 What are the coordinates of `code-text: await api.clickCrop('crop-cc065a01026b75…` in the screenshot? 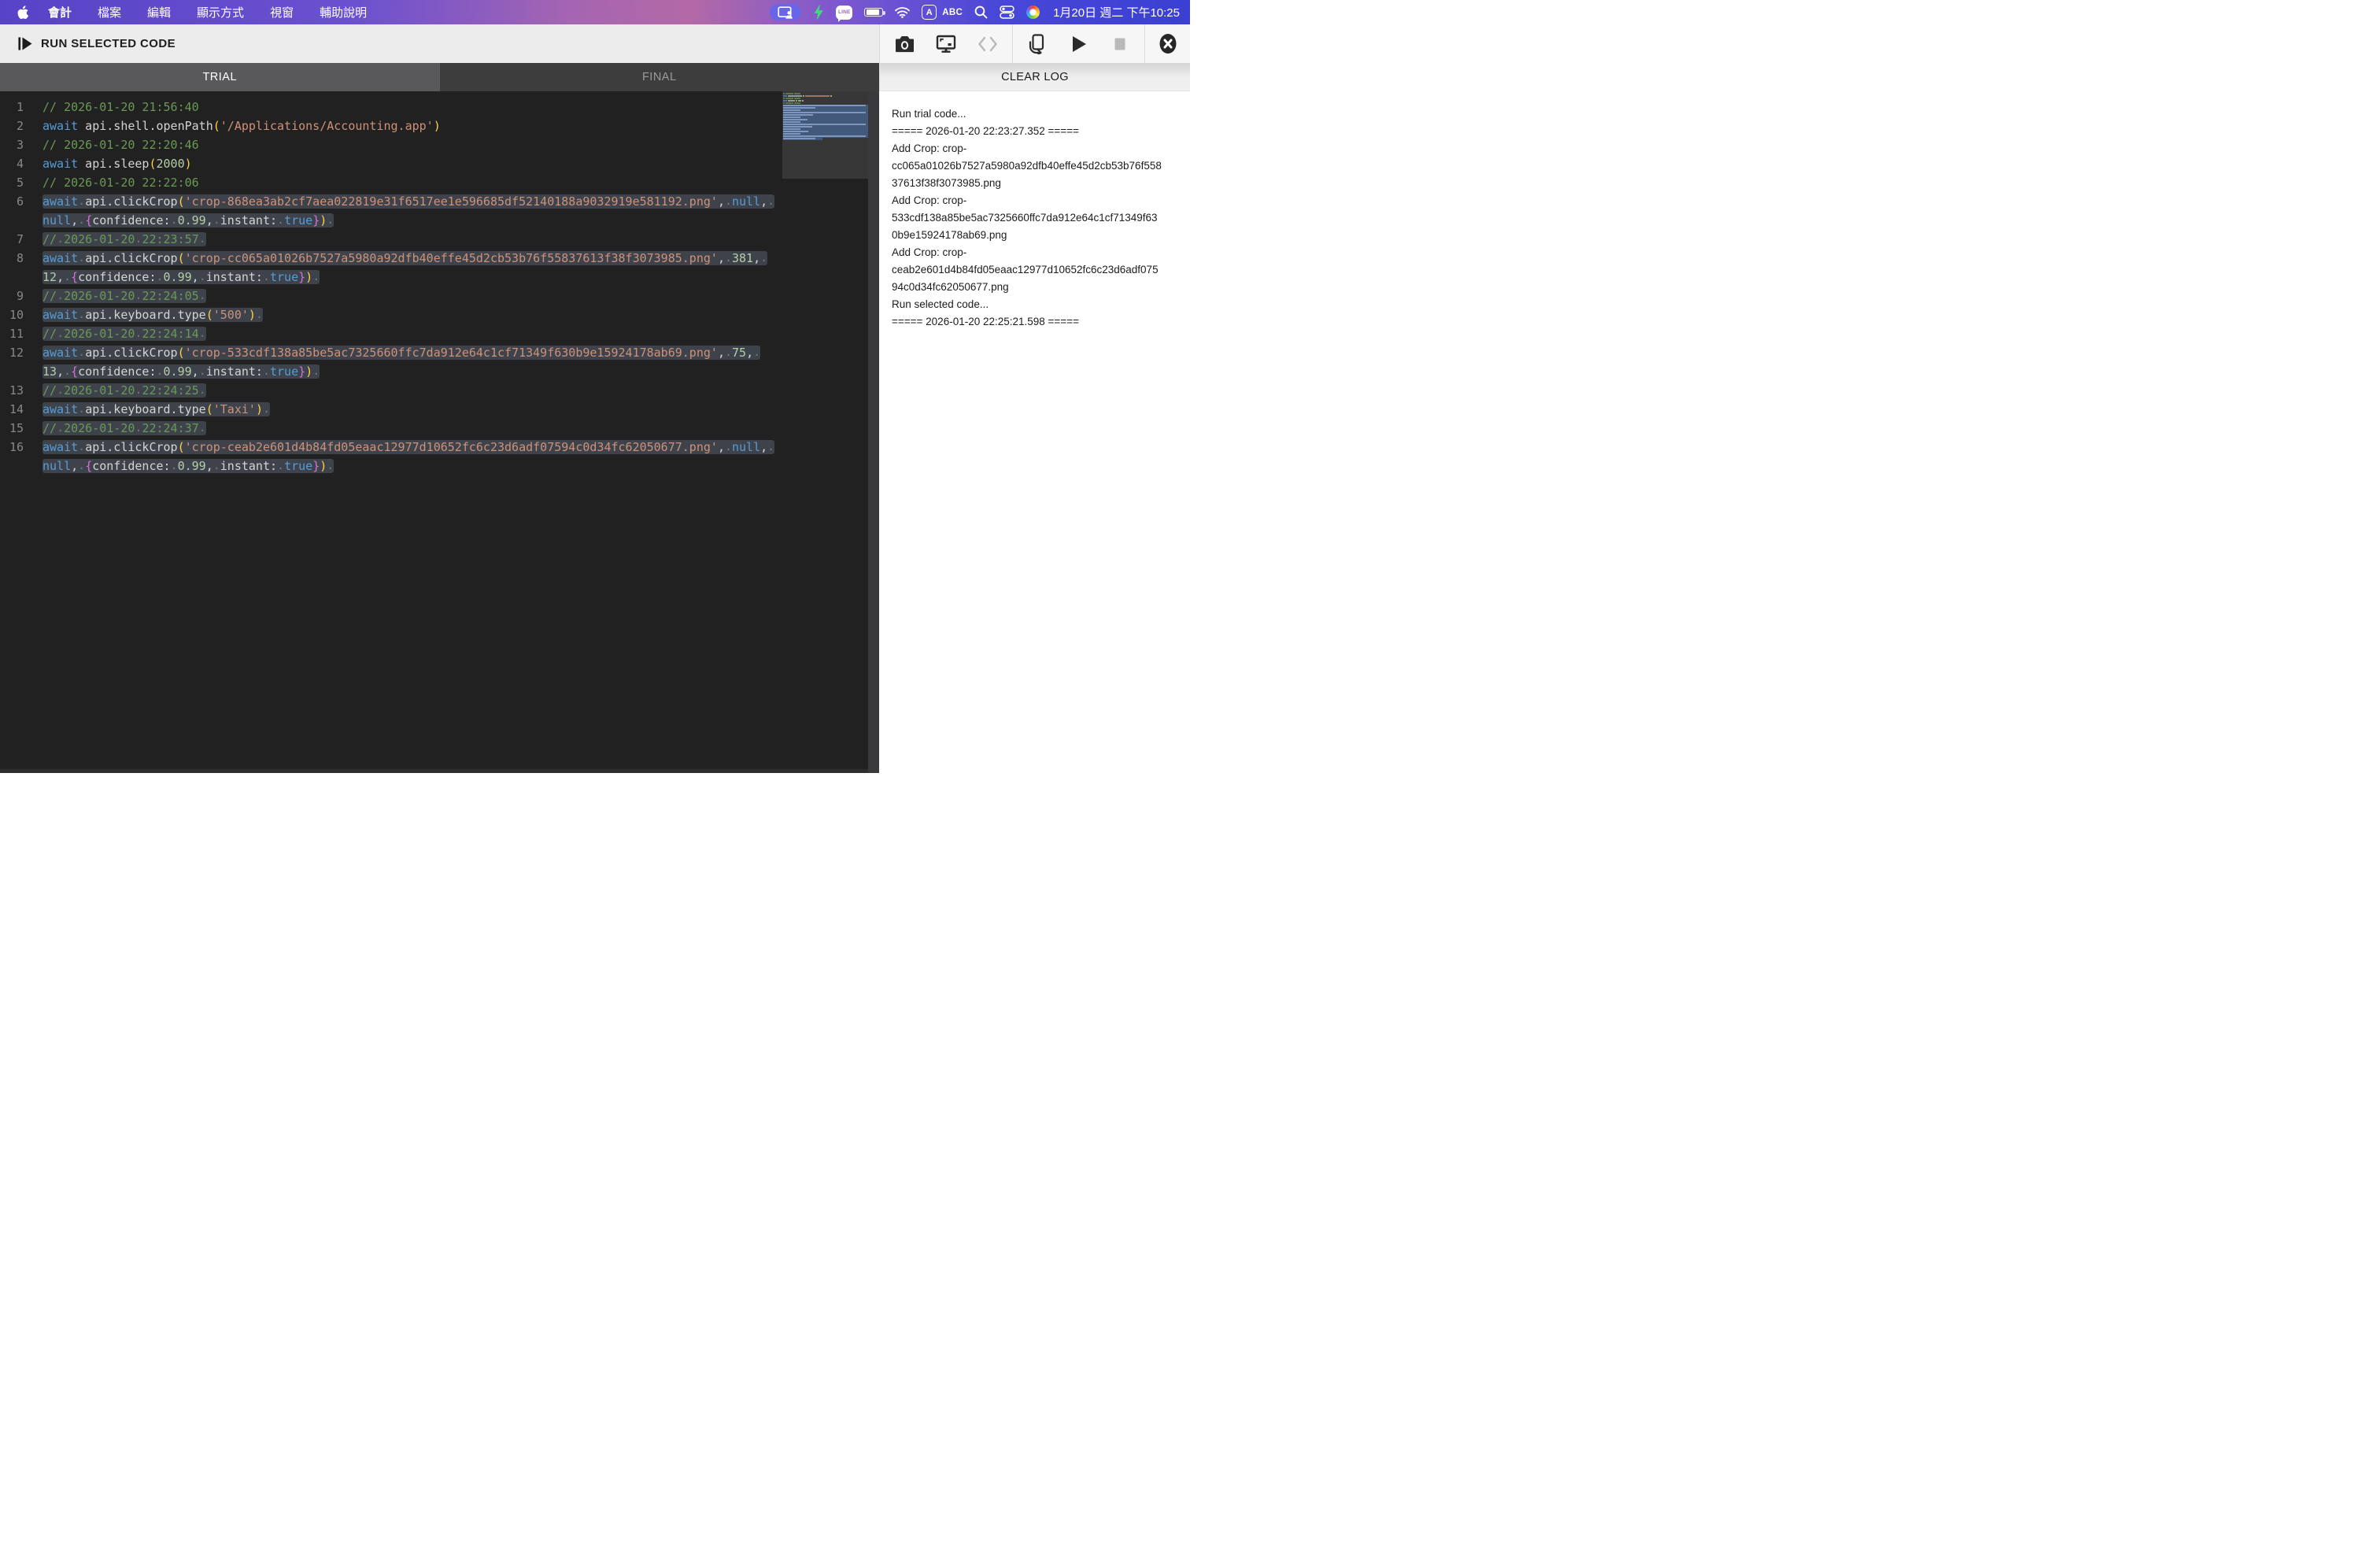 It's located at (410, 268).